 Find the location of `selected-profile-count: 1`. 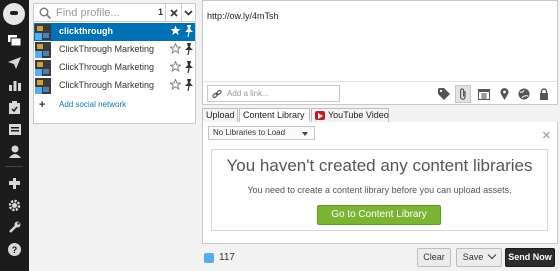

selected-profile-count: 1 is located at coordinates (161, 12).